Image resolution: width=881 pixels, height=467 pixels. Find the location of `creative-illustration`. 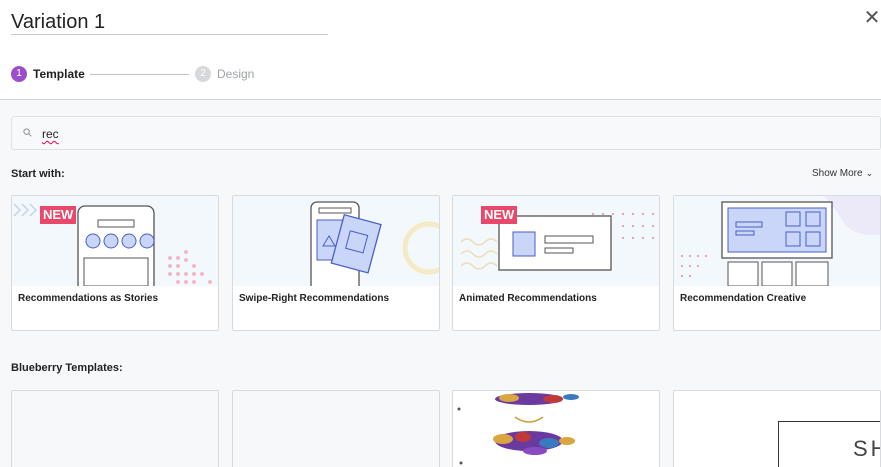

creative-illustration is located at coordinates (780, 241).